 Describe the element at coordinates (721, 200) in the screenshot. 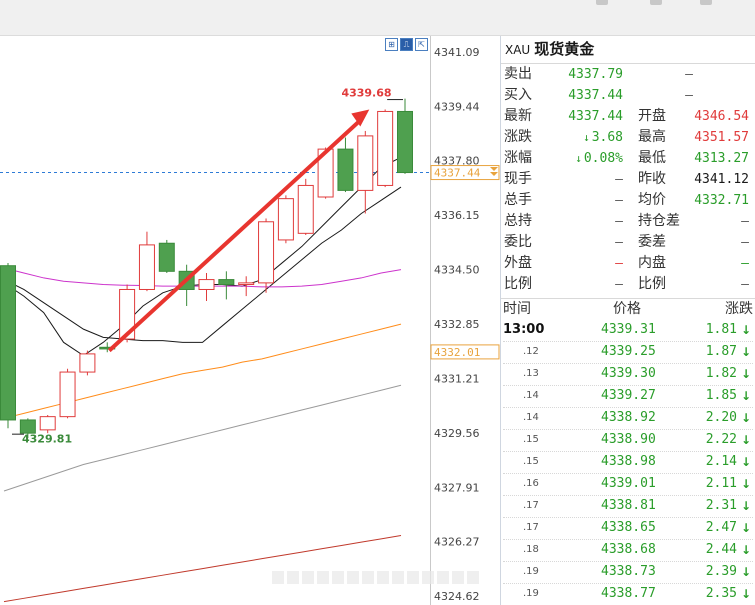

I see `quote-value: 4332.71` at that location.